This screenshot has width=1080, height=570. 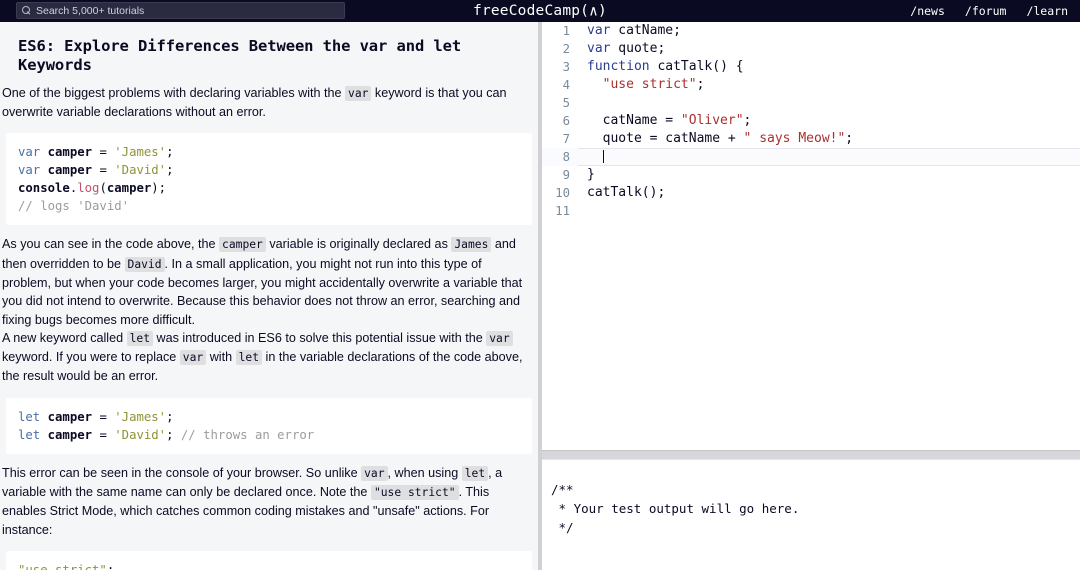 I want to click on code-token: "use strict", so click(x=62, y=566).